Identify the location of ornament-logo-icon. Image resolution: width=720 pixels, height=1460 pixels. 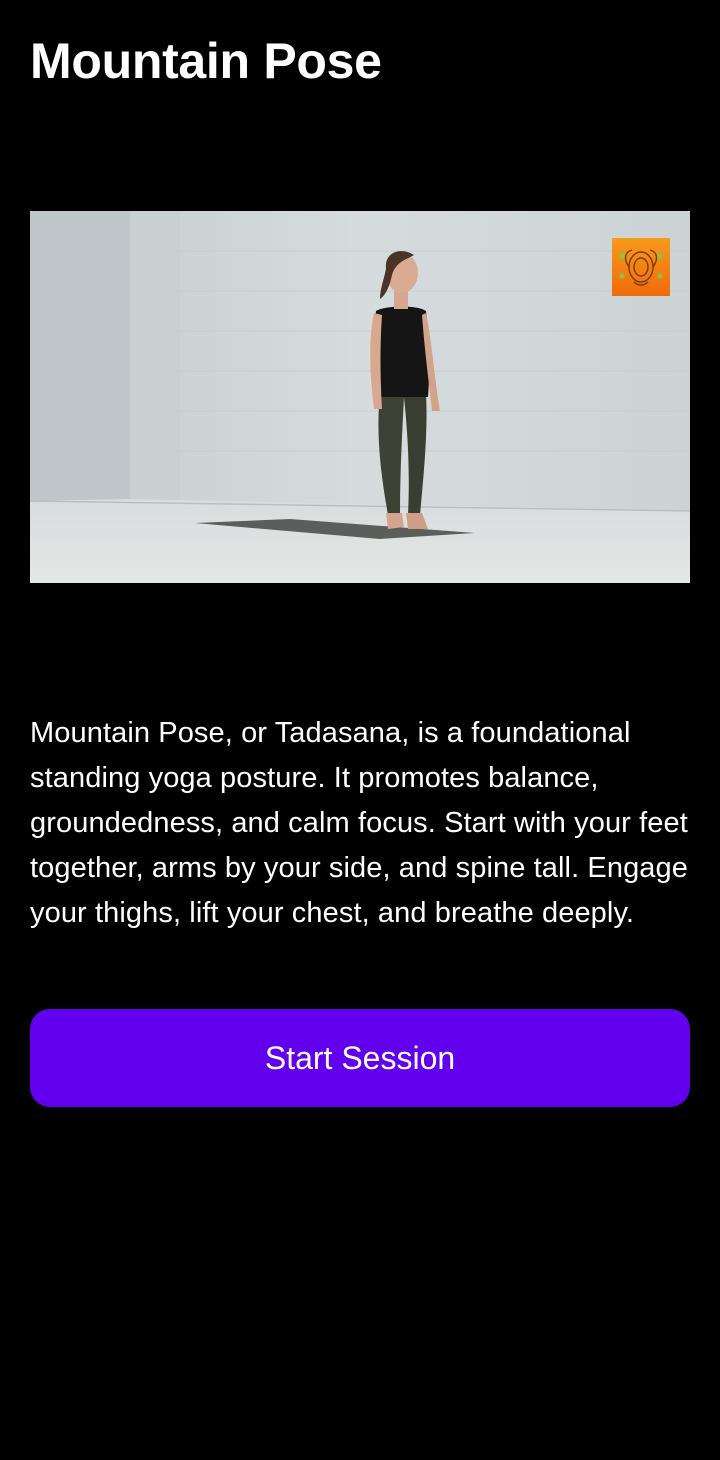
(641, 267).